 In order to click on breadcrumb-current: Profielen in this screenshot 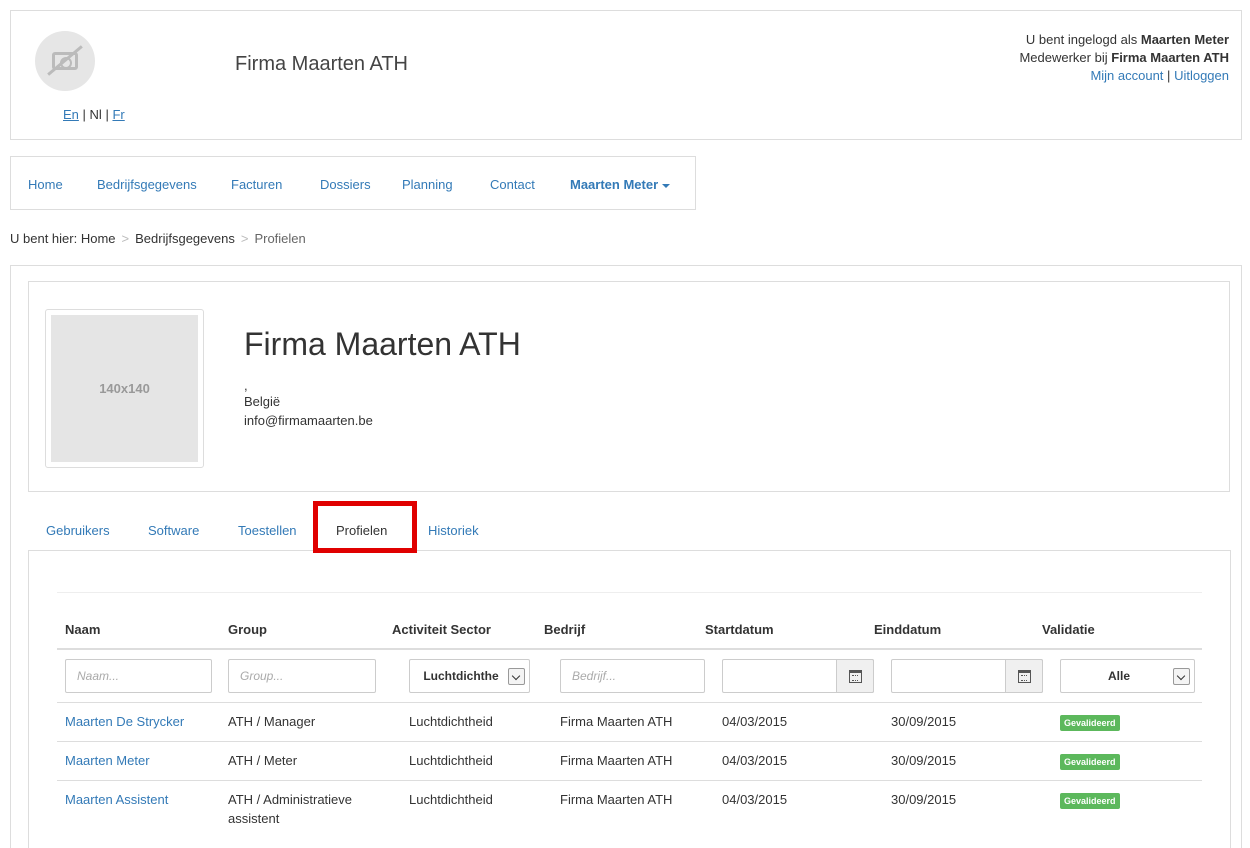, I will do `click(280, 238)`.